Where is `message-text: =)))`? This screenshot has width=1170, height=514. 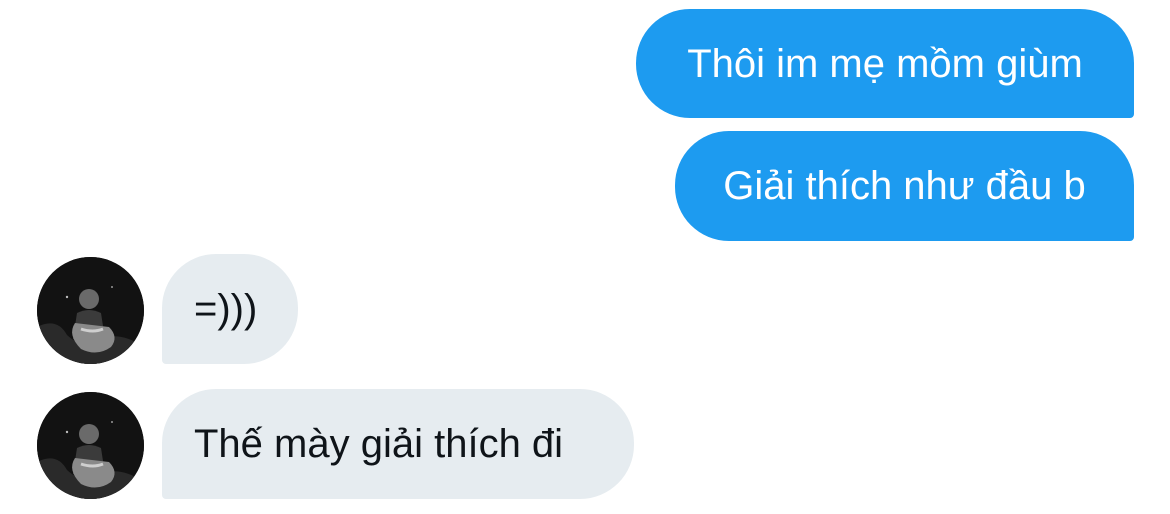 message-text: =))) is located at coordinates (226, 309).